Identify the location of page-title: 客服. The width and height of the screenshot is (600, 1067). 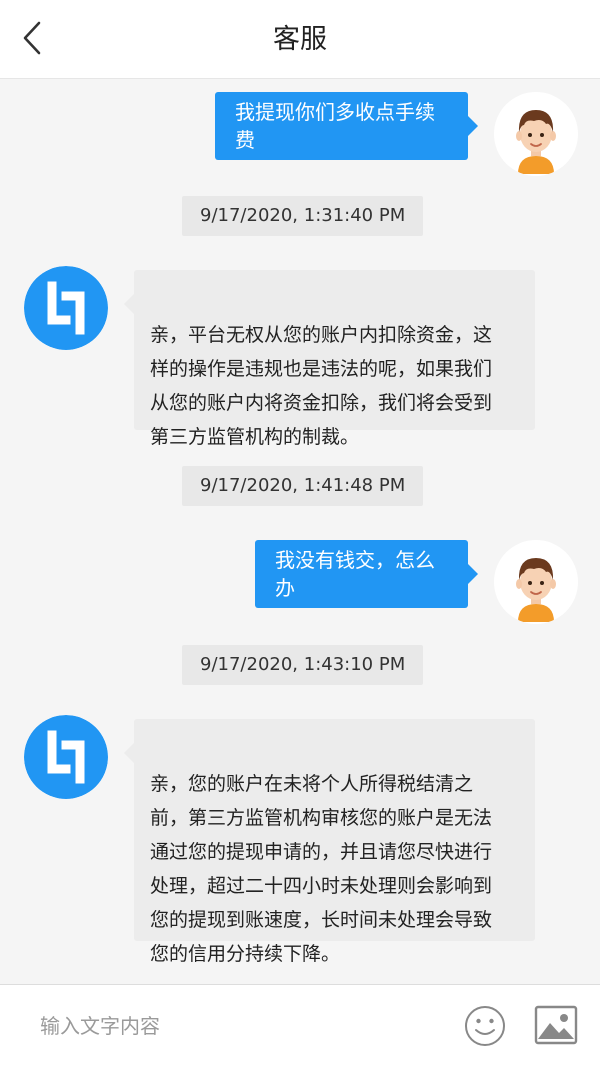
(300, 39).